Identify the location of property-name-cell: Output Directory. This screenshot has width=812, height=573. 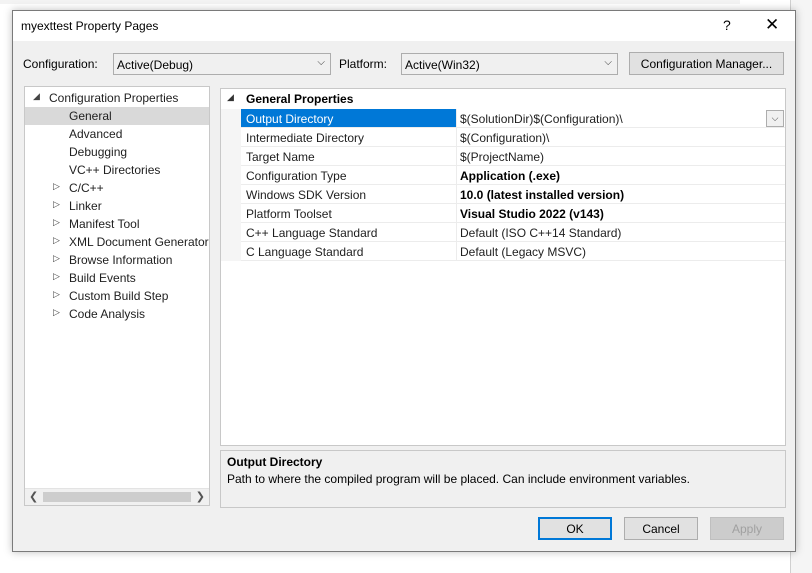
(349, 118).